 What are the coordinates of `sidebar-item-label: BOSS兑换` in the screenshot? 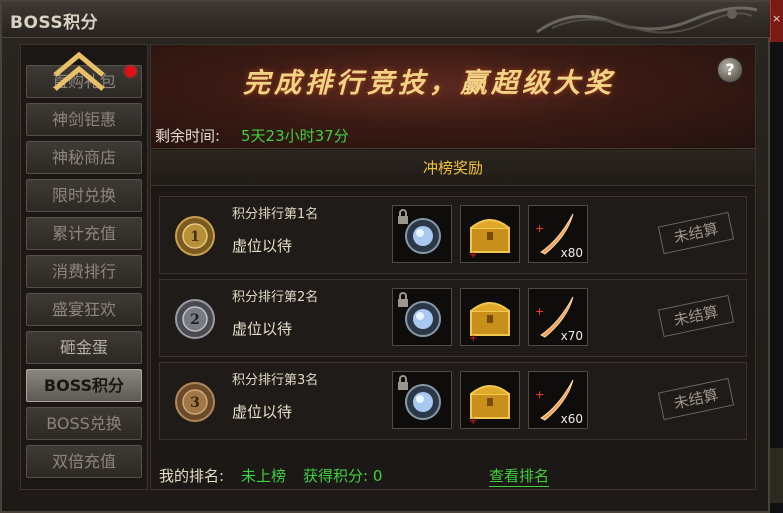 It's located at (84, 423).